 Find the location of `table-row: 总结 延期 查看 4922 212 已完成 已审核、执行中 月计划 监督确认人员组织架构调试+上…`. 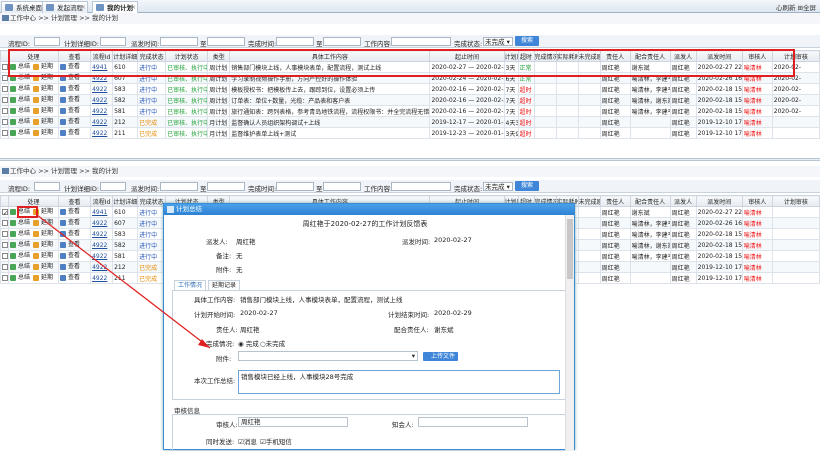

table-row: 总结 延期 查看 4922 212 已完成 已审核、执行中 月计划 监督确认人员组织架构调试+上… is located at coordinates (410, 122).